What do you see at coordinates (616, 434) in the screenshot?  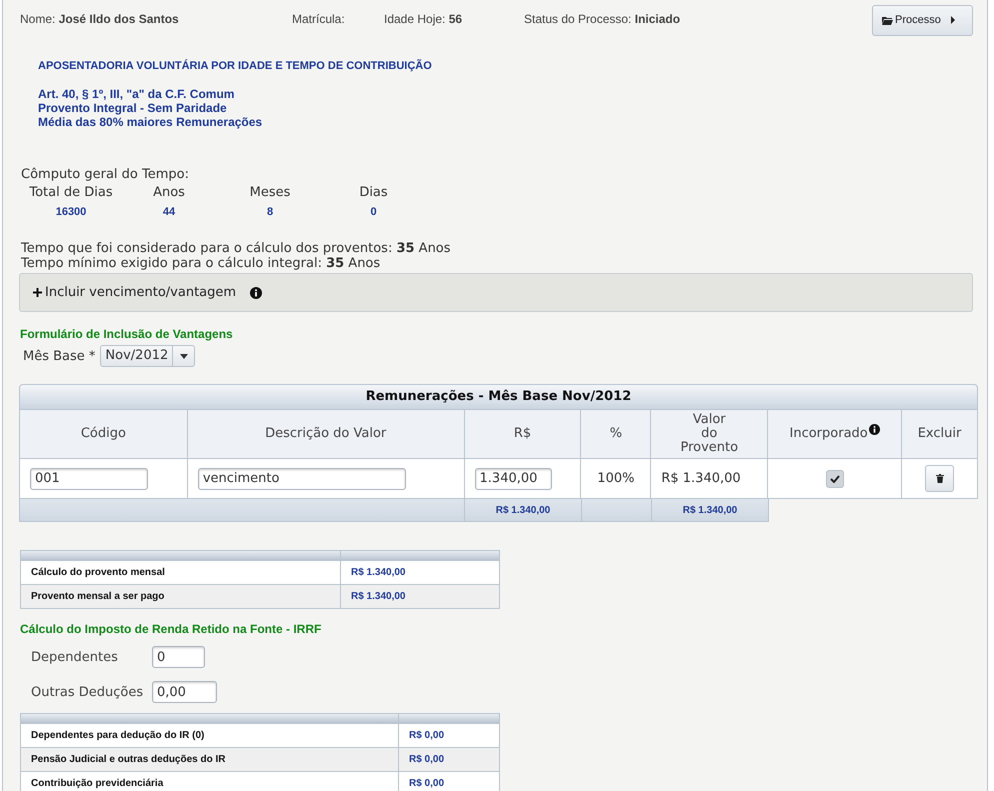 I see `column-header: %` at bounding box center [616, 434].